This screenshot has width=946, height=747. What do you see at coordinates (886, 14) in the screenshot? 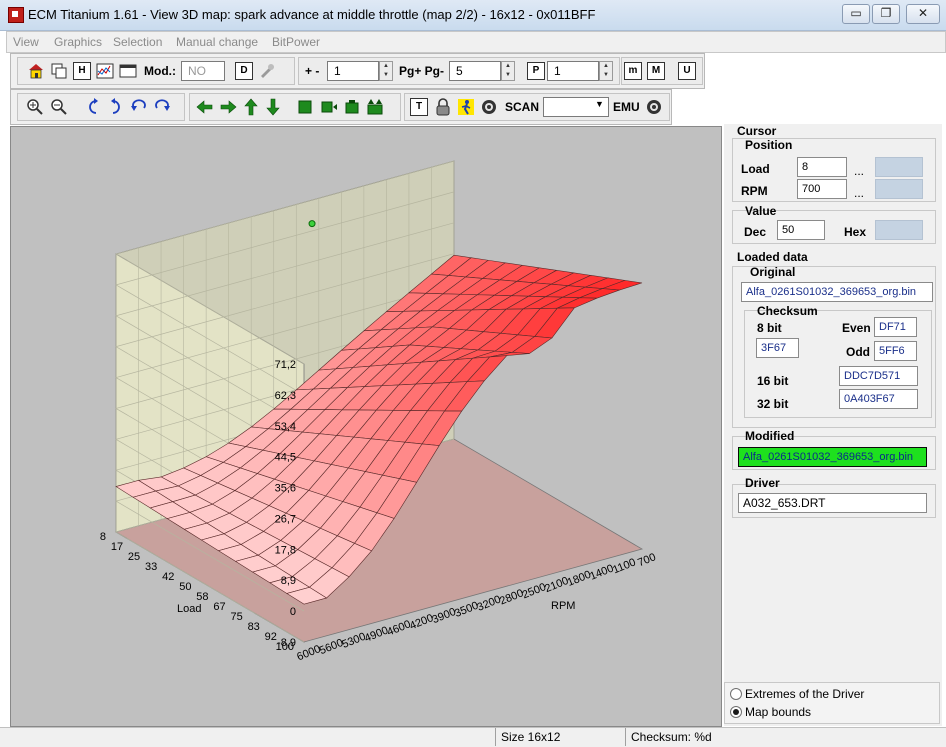
I see `restore-button: ❐` at bounding box center [886, 14].